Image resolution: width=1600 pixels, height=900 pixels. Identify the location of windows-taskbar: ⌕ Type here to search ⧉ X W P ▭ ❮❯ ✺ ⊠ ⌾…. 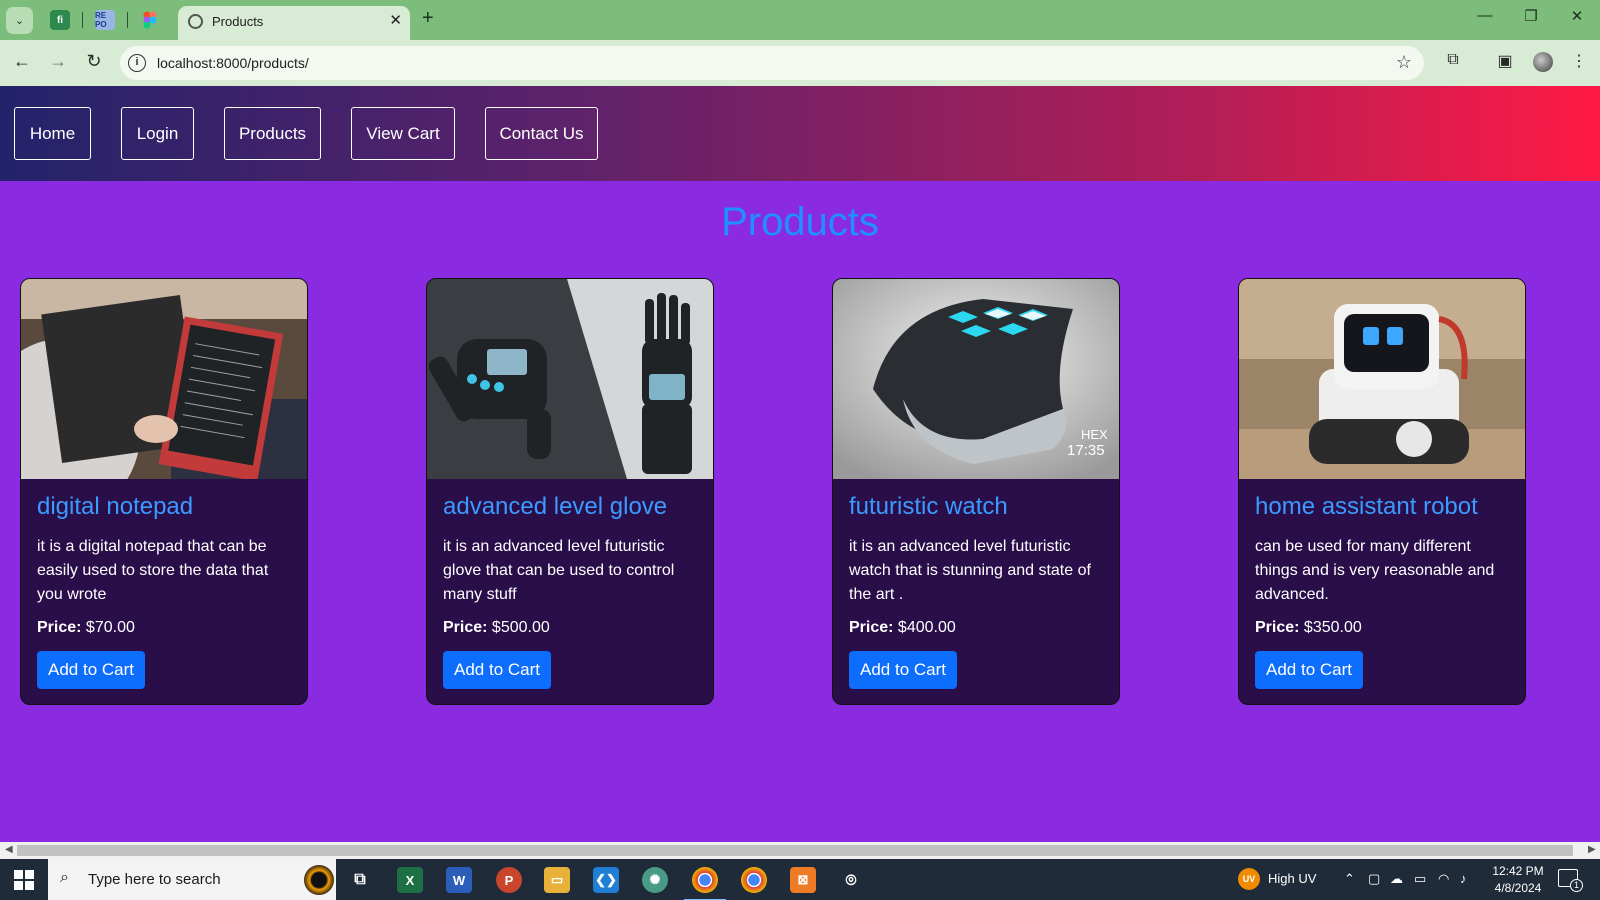
(800, 879).